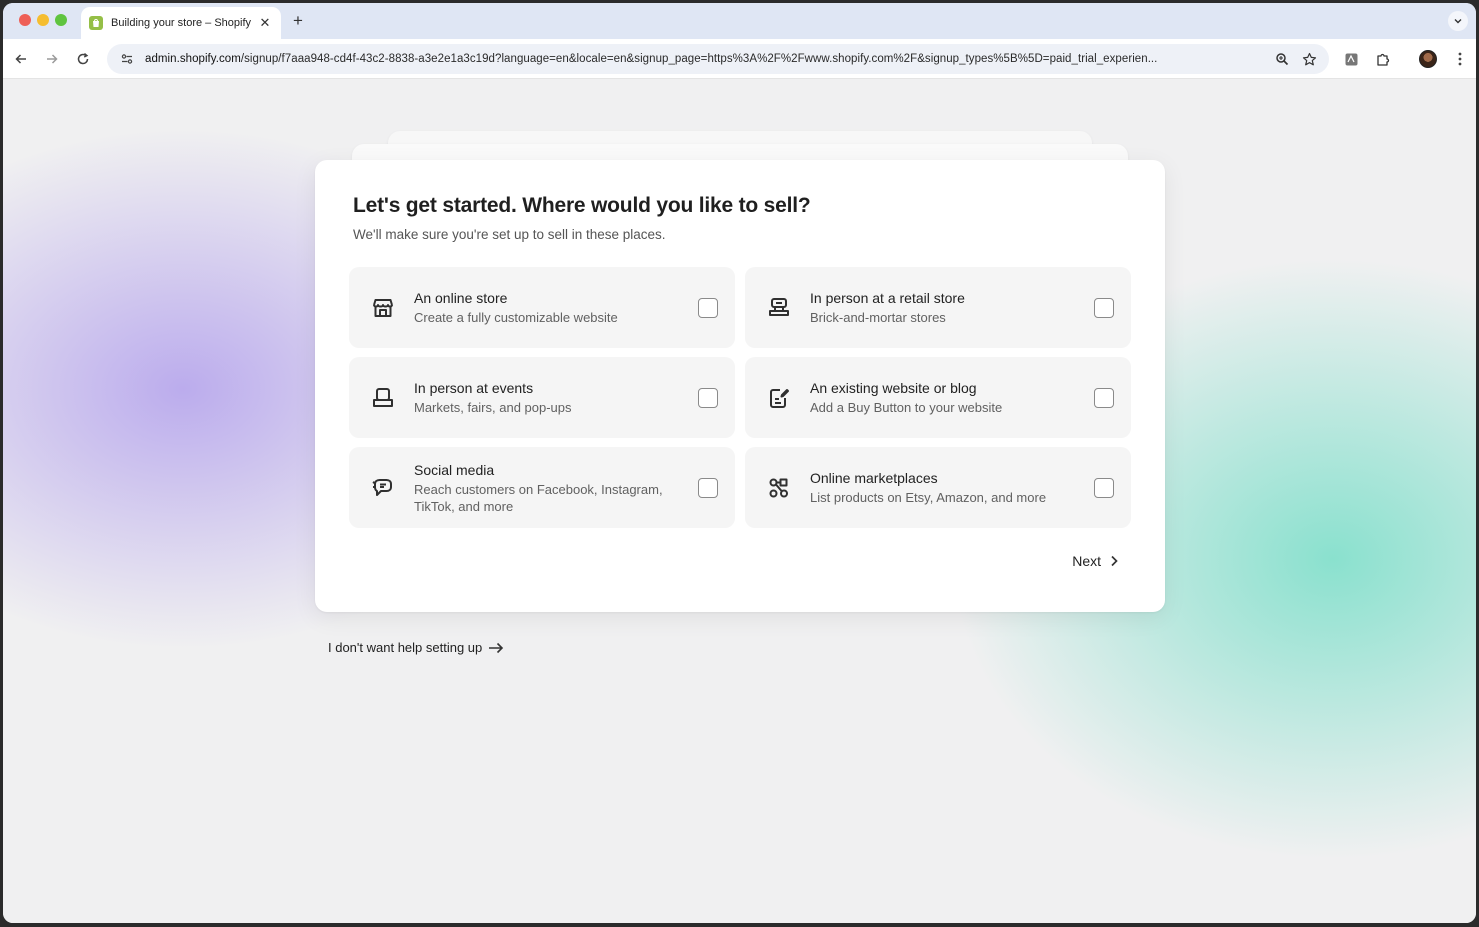  Describe the element at coordinates (1351, 59) in the screenshot. I see `extension-icon` at that location.